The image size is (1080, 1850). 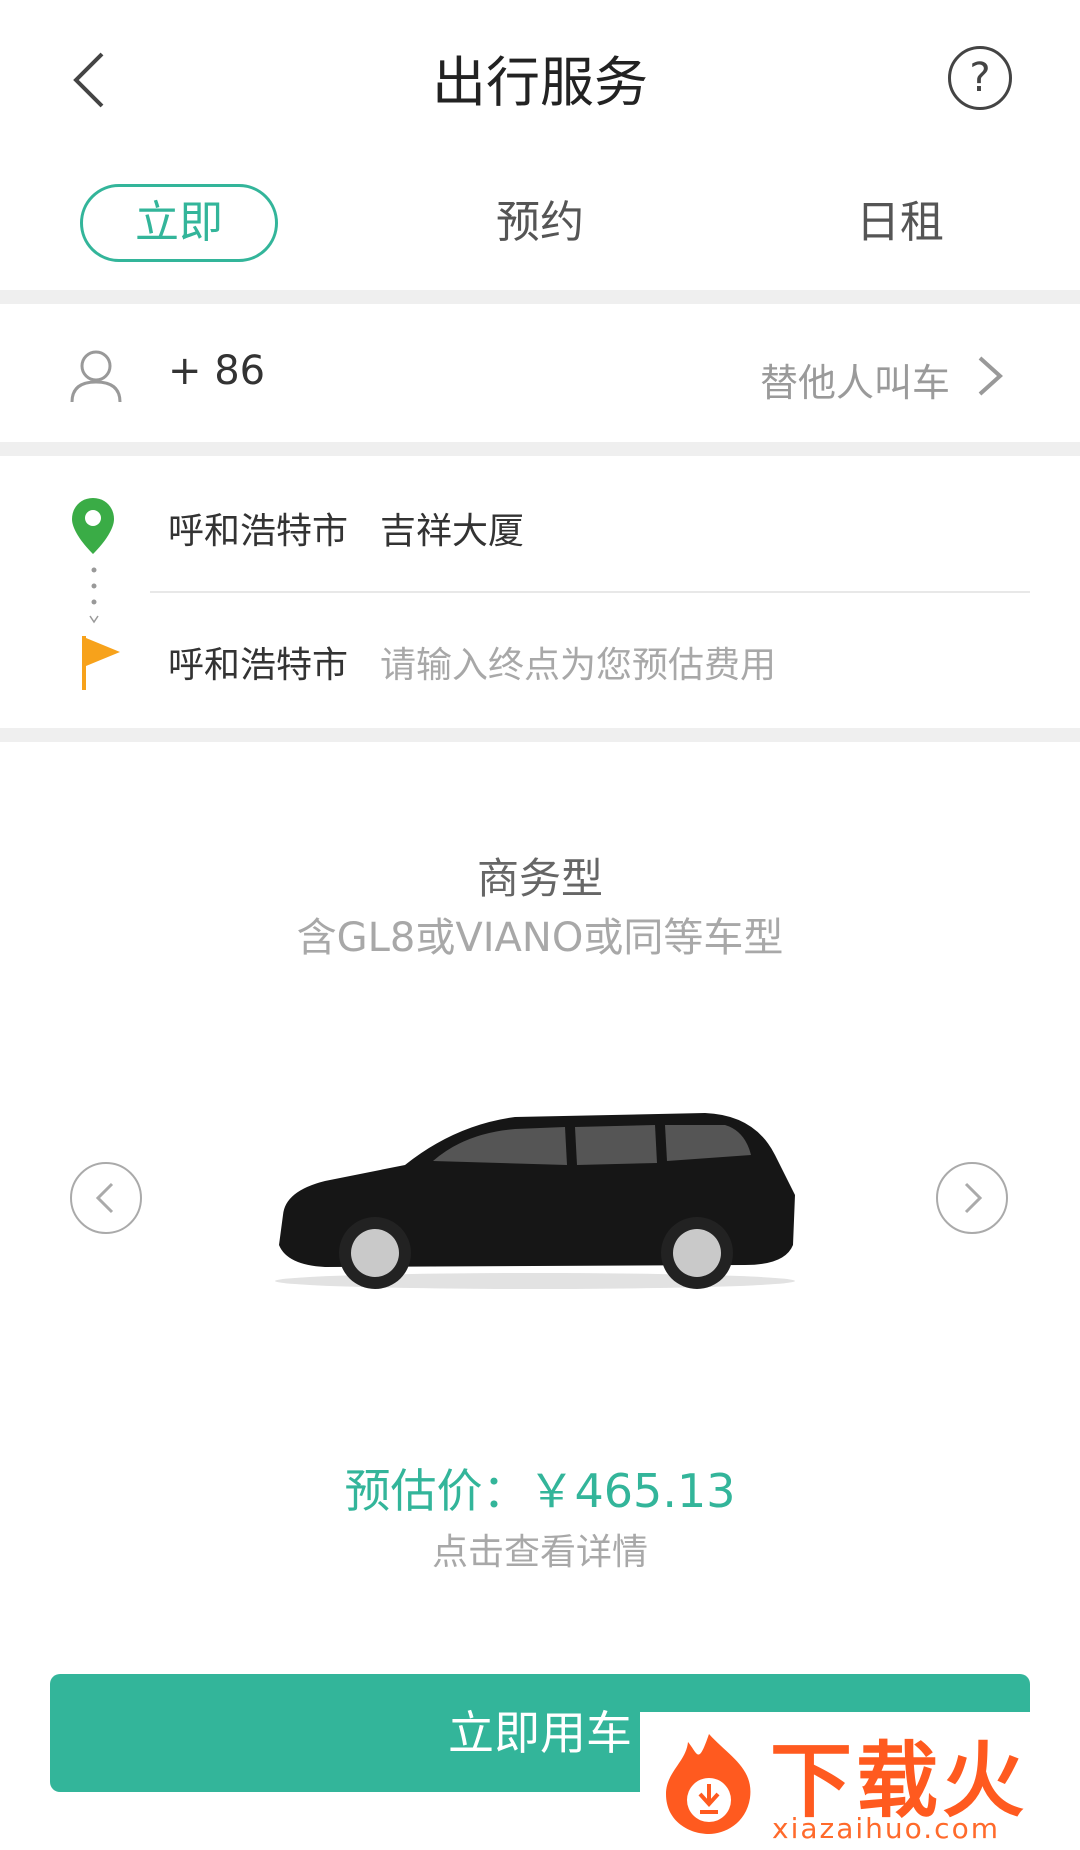 What do you see at coordinates (540, 1549) in the screenshot?
I see `price-detail-link: 点击查看详情` at bounding box center [540, 1549].